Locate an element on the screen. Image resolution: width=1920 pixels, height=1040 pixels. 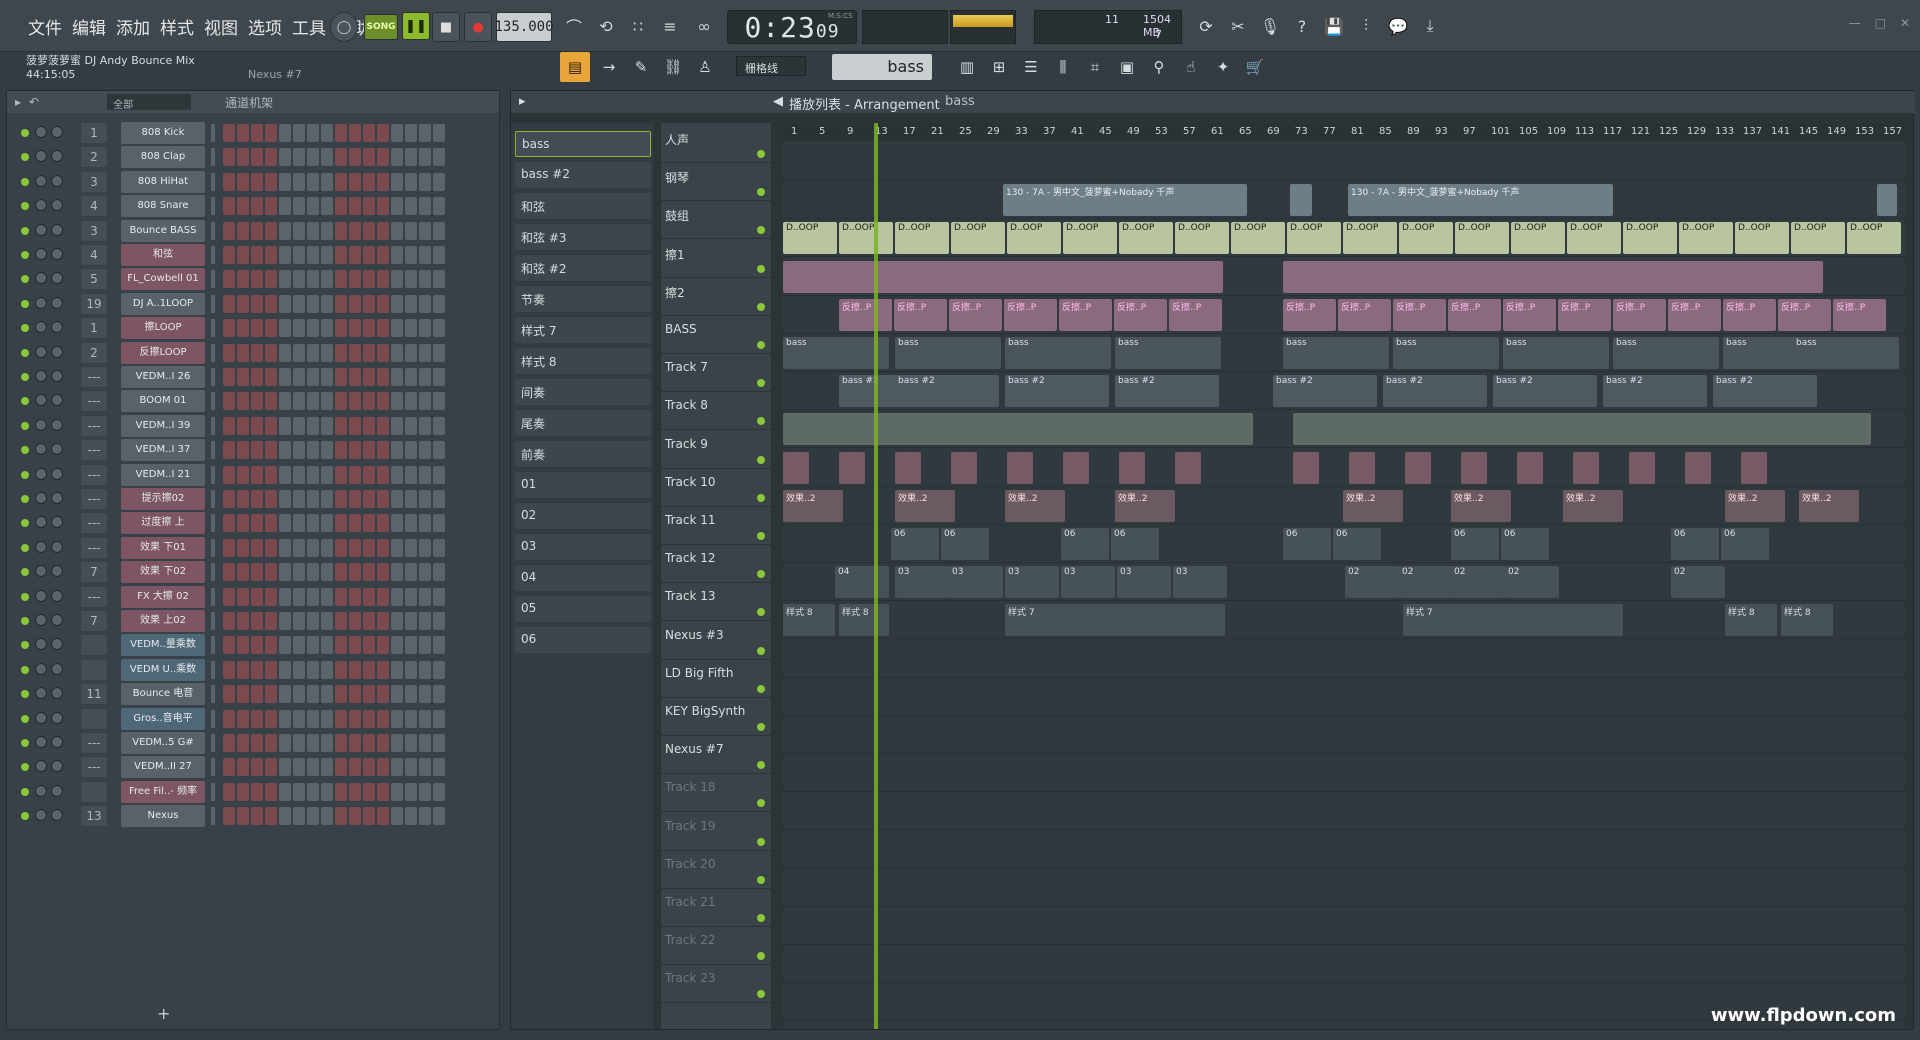
channel-row: 3 Bounce BASS is located at coordinates (255, 231).